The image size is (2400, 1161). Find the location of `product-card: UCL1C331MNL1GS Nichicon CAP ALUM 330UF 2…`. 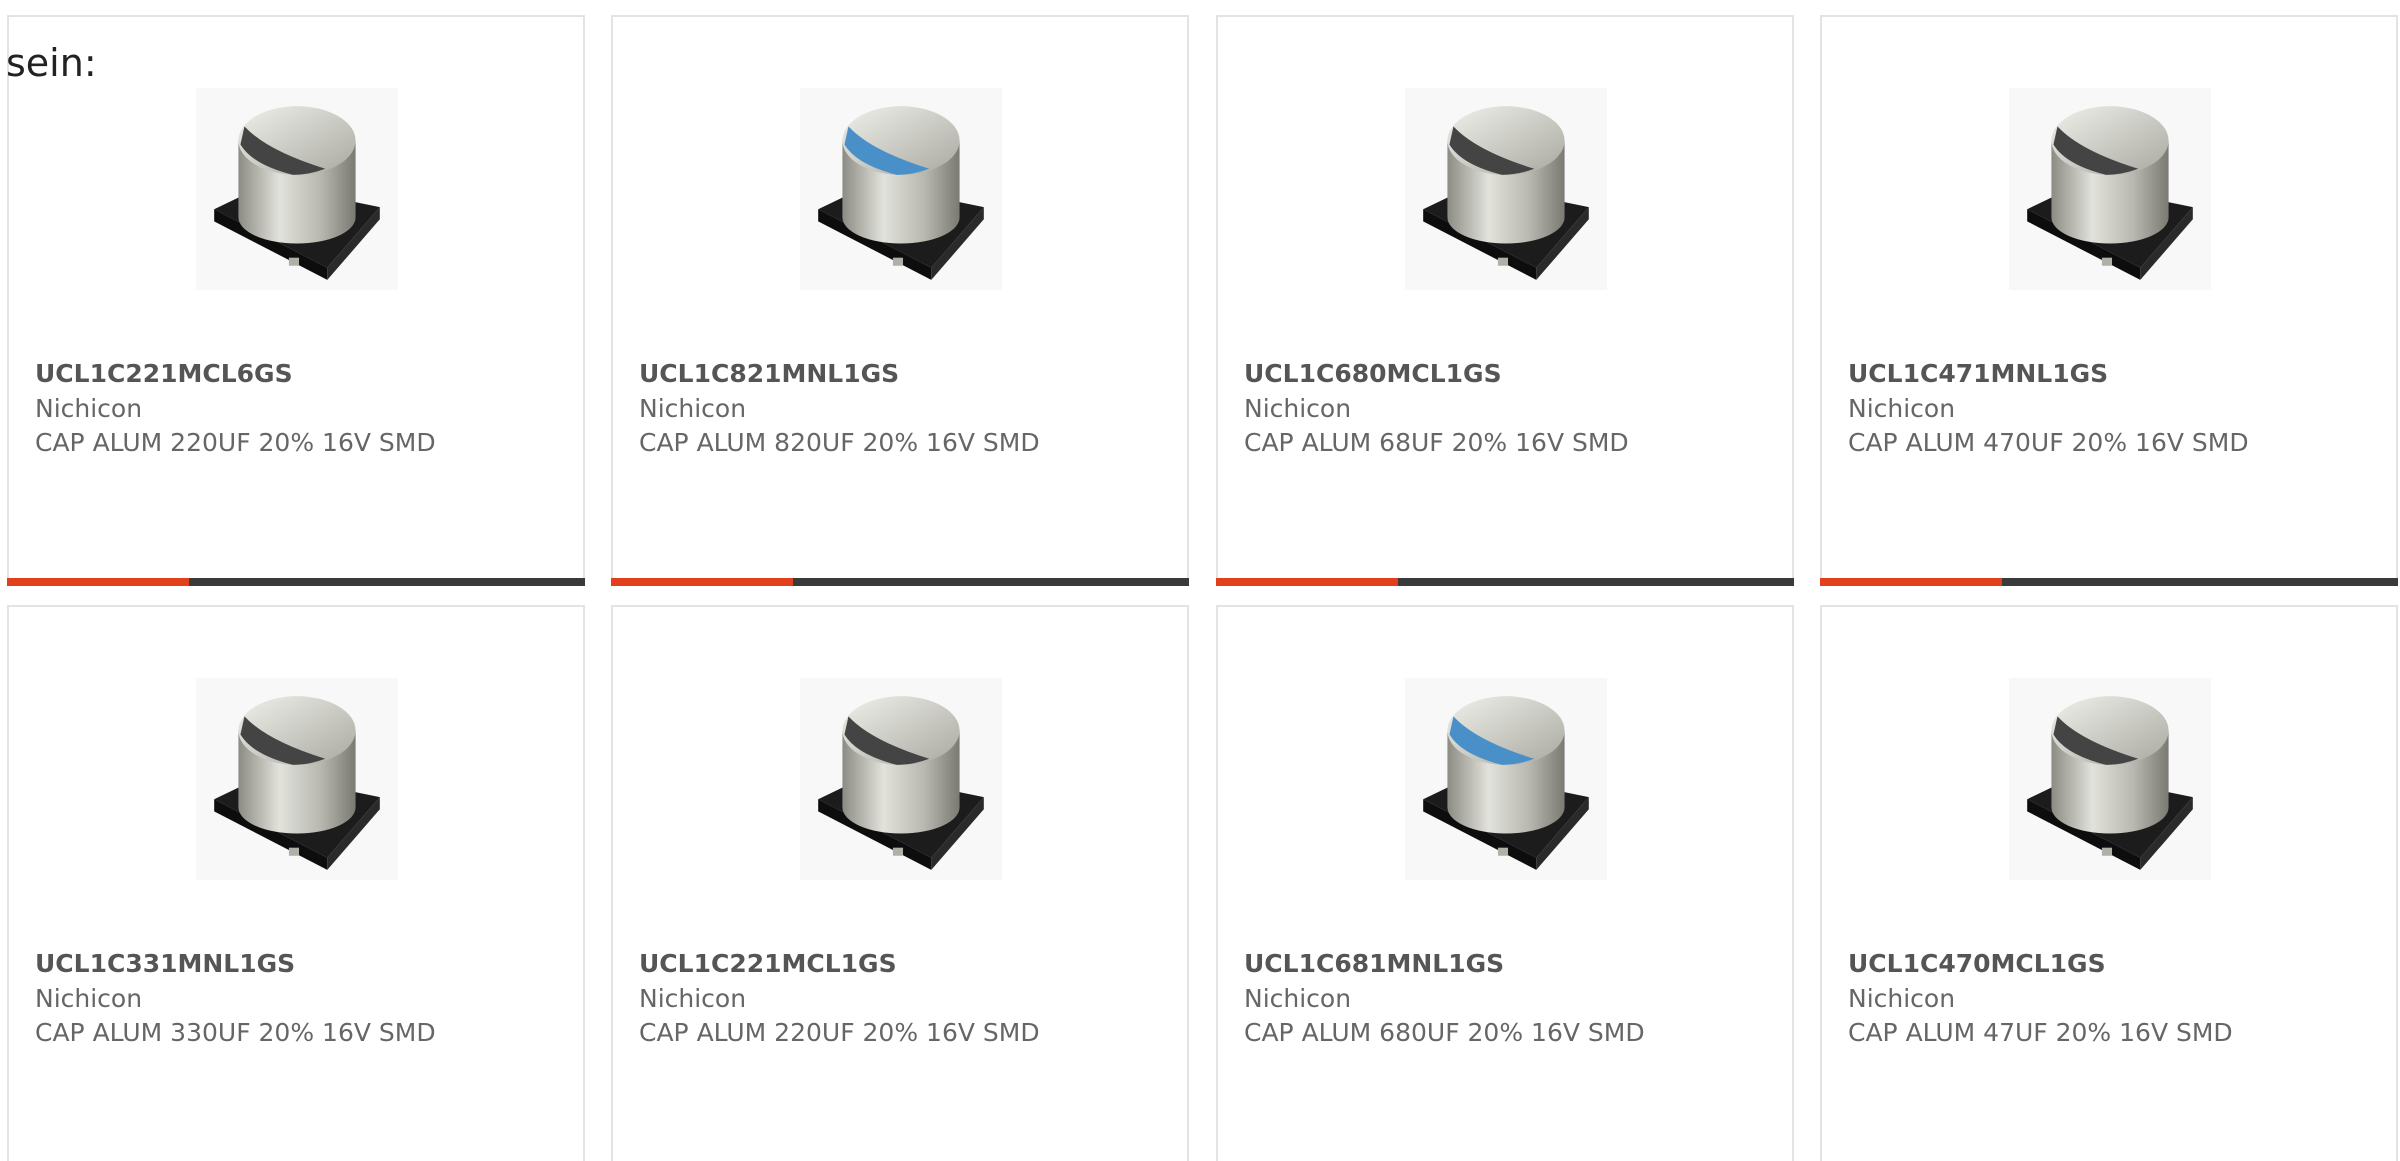

product-card: UCL1C331MNL1GS Nichicon CAP ALUM 330UF 2… is located at coordinates (296, 883).